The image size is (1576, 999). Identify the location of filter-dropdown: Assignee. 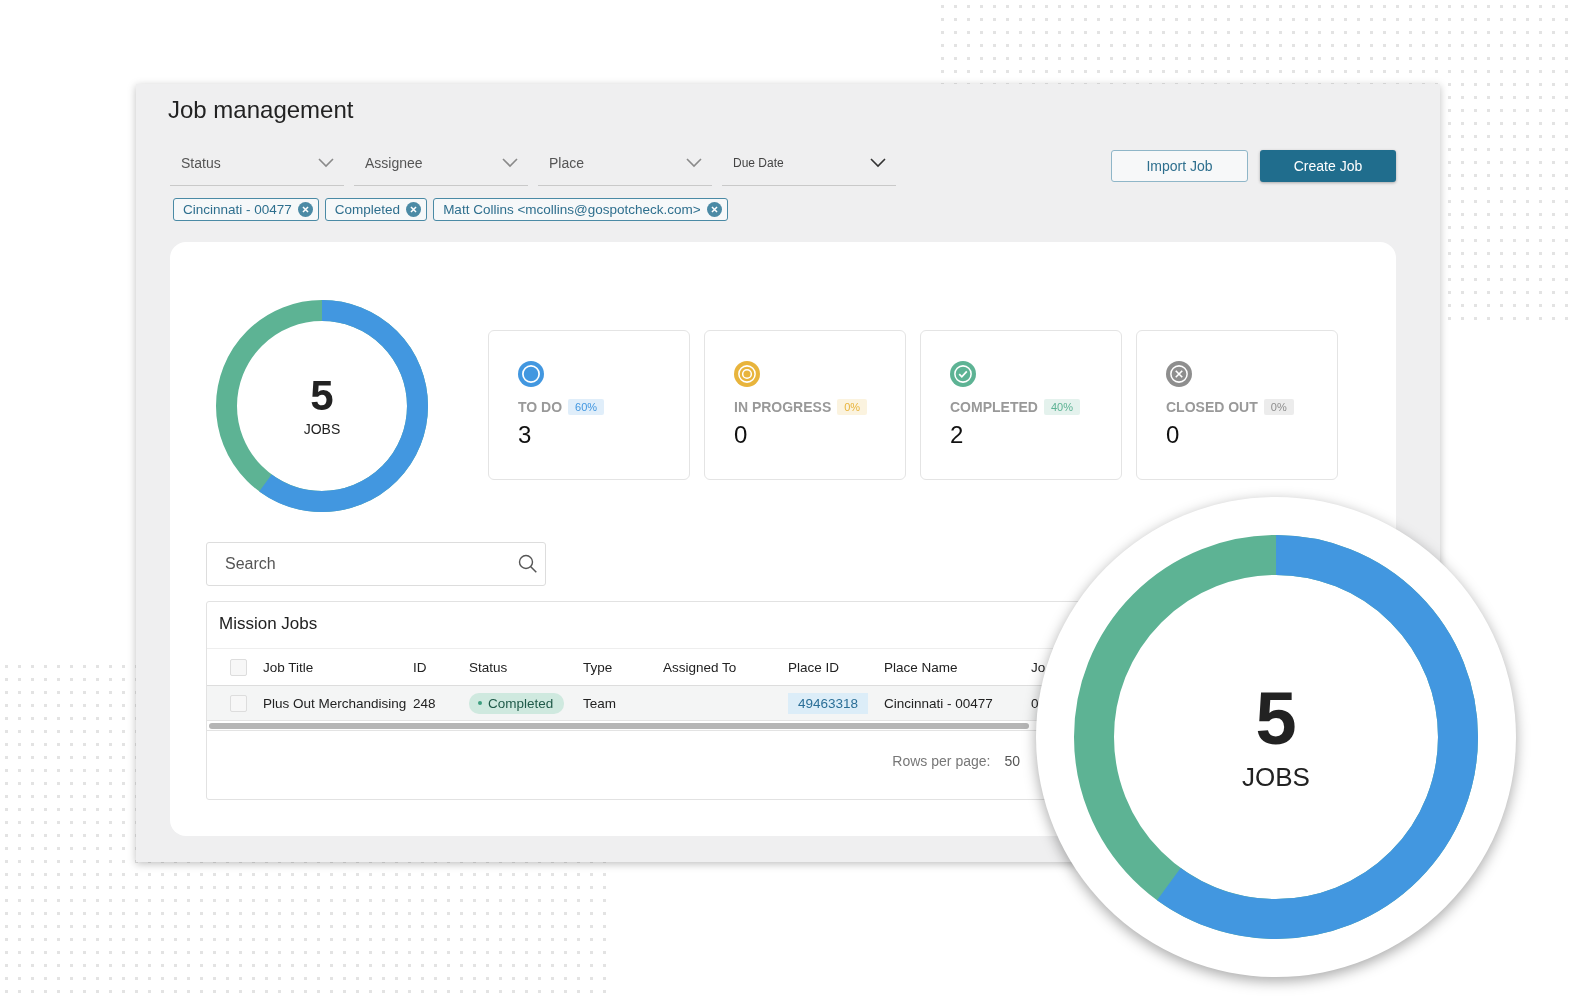
(441, 168).